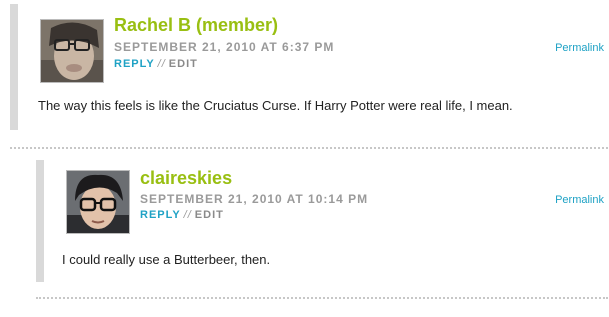 This screenshot has width=609, height=317. Describe the element at coordinates (166, 259) in the screenshot. I see `comment-body: I could really use a Butterbeer, then.` at that location.